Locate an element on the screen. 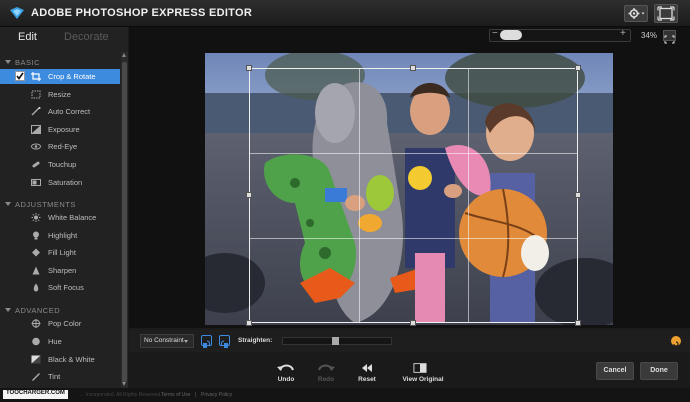  tool-saturation: Saturation is located at coordinates (60, 182).